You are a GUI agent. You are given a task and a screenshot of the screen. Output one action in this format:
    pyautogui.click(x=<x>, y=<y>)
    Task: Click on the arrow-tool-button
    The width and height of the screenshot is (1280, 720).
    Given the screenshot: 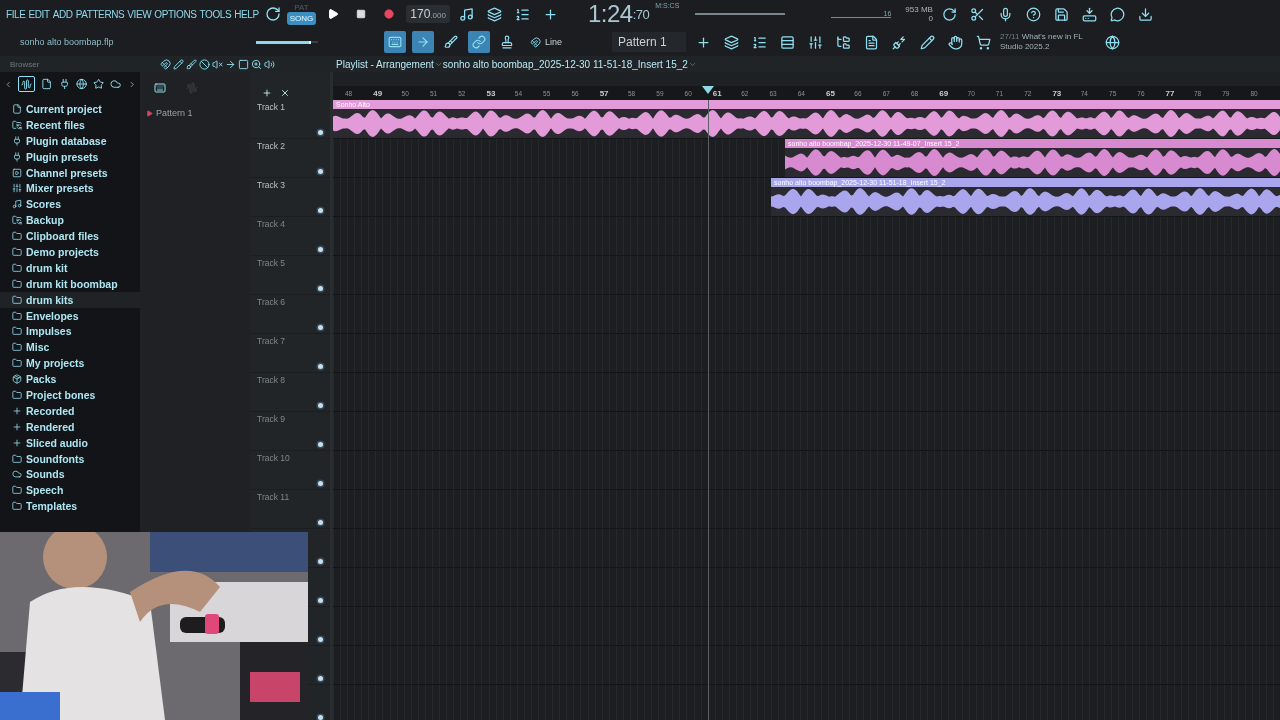 What is the action you would take?
    pyautogui.click(x=423, y=42)
    